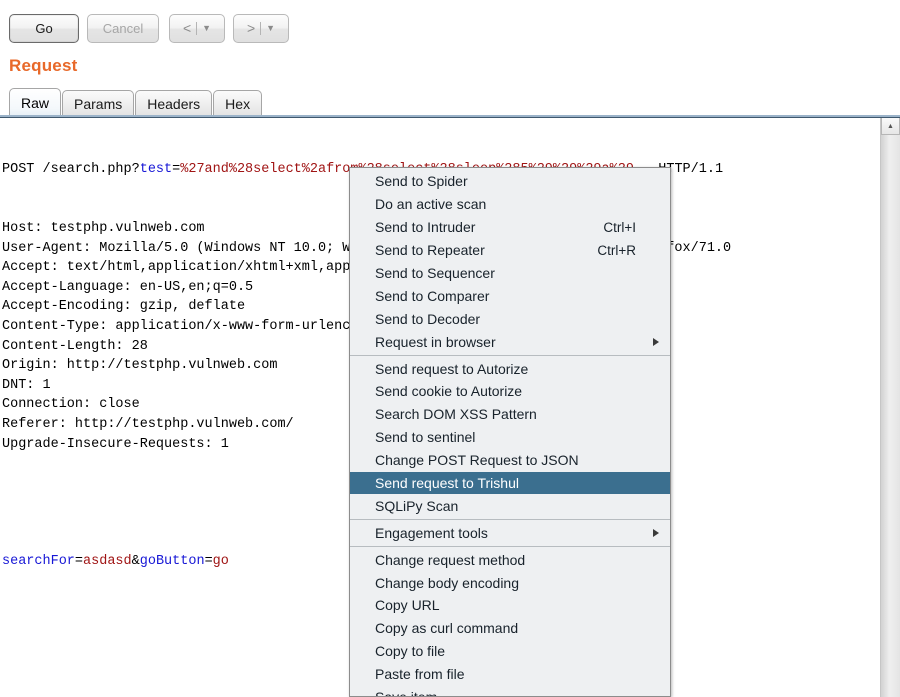 The height and width of the screenshot is (697, 900). I want to click on body-param-2-value: go, so click(220, 562).